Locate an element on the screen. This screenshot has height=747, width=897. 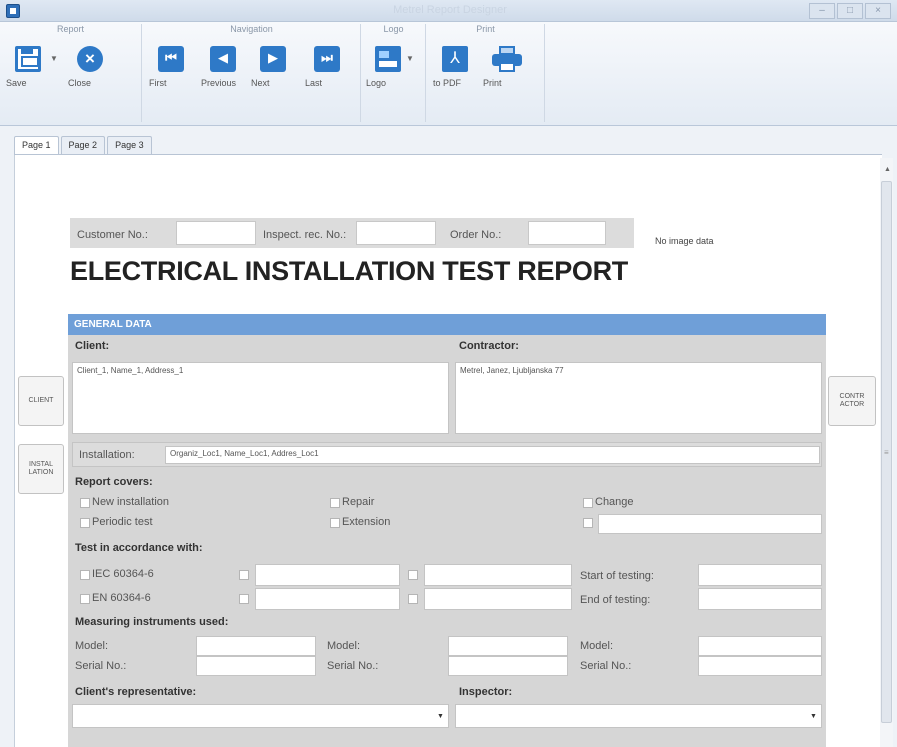
maximize-button: □ is located at coordinates (850, 11).